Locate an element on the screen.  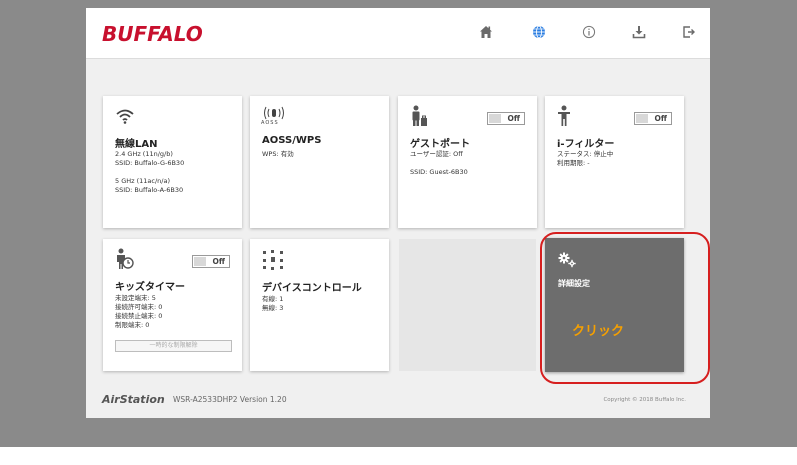
buffalo-logo: BUFFALO is located at coordinates (152, 34).